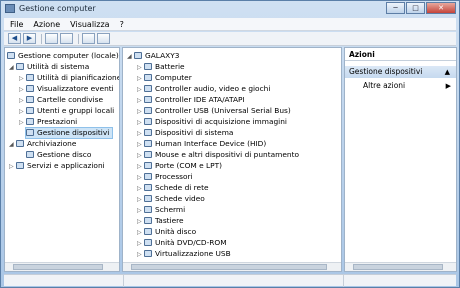  What do you see at coordinates (16, 24) in the screenshot?
I see `menu-file: File` at bounding box center [16, 24].